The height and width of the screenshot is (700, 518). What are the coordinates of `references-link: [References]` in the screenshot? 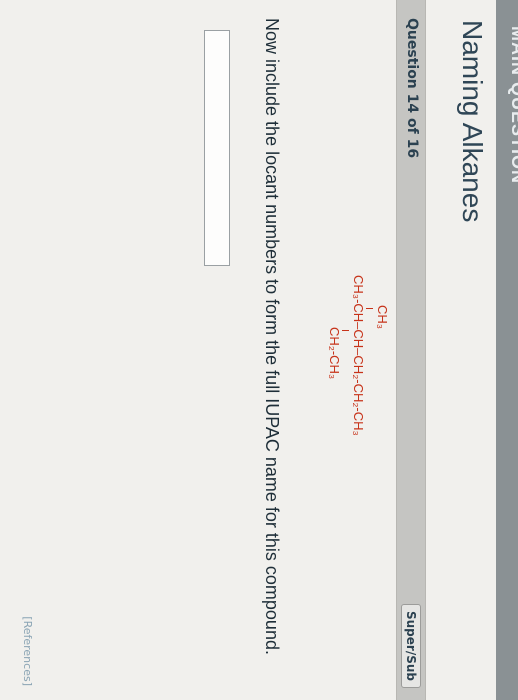 It's located at (27, 651).